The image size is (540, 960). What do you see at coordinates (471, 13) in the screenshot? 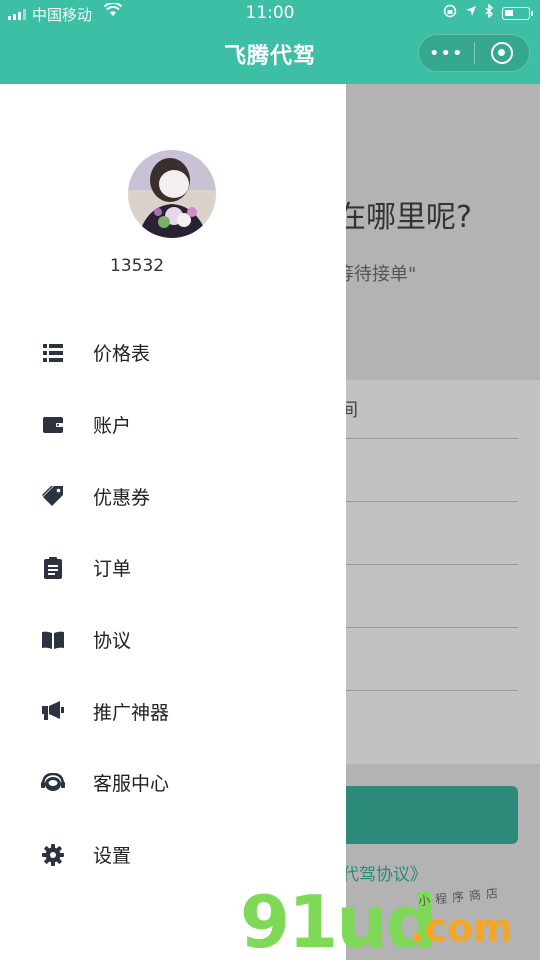
I see `location-arrow-icon` at bounding box center [471, 13].